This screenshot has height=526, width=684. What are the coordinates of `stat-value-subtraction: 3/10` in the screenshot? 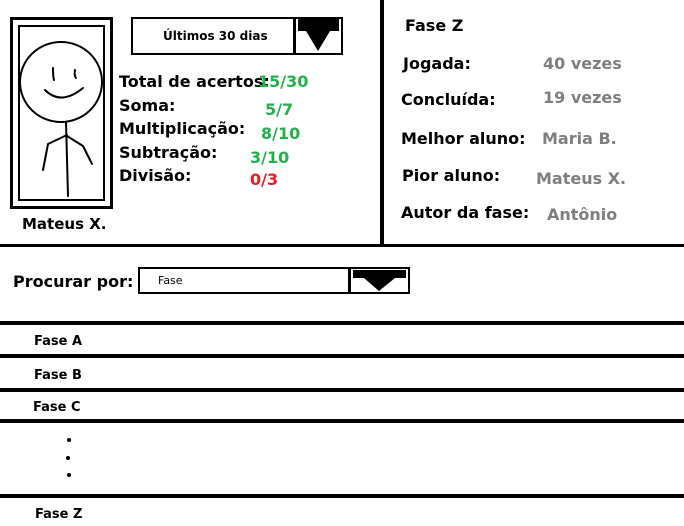 It's located at (270, 157).